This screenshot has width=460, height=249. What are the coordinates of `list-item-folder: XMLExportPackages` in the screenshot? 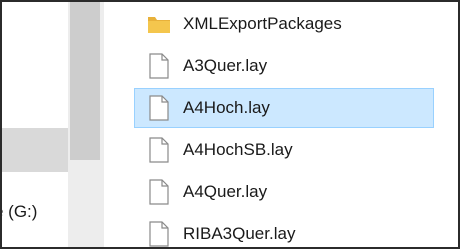 It's located at (284, 24).